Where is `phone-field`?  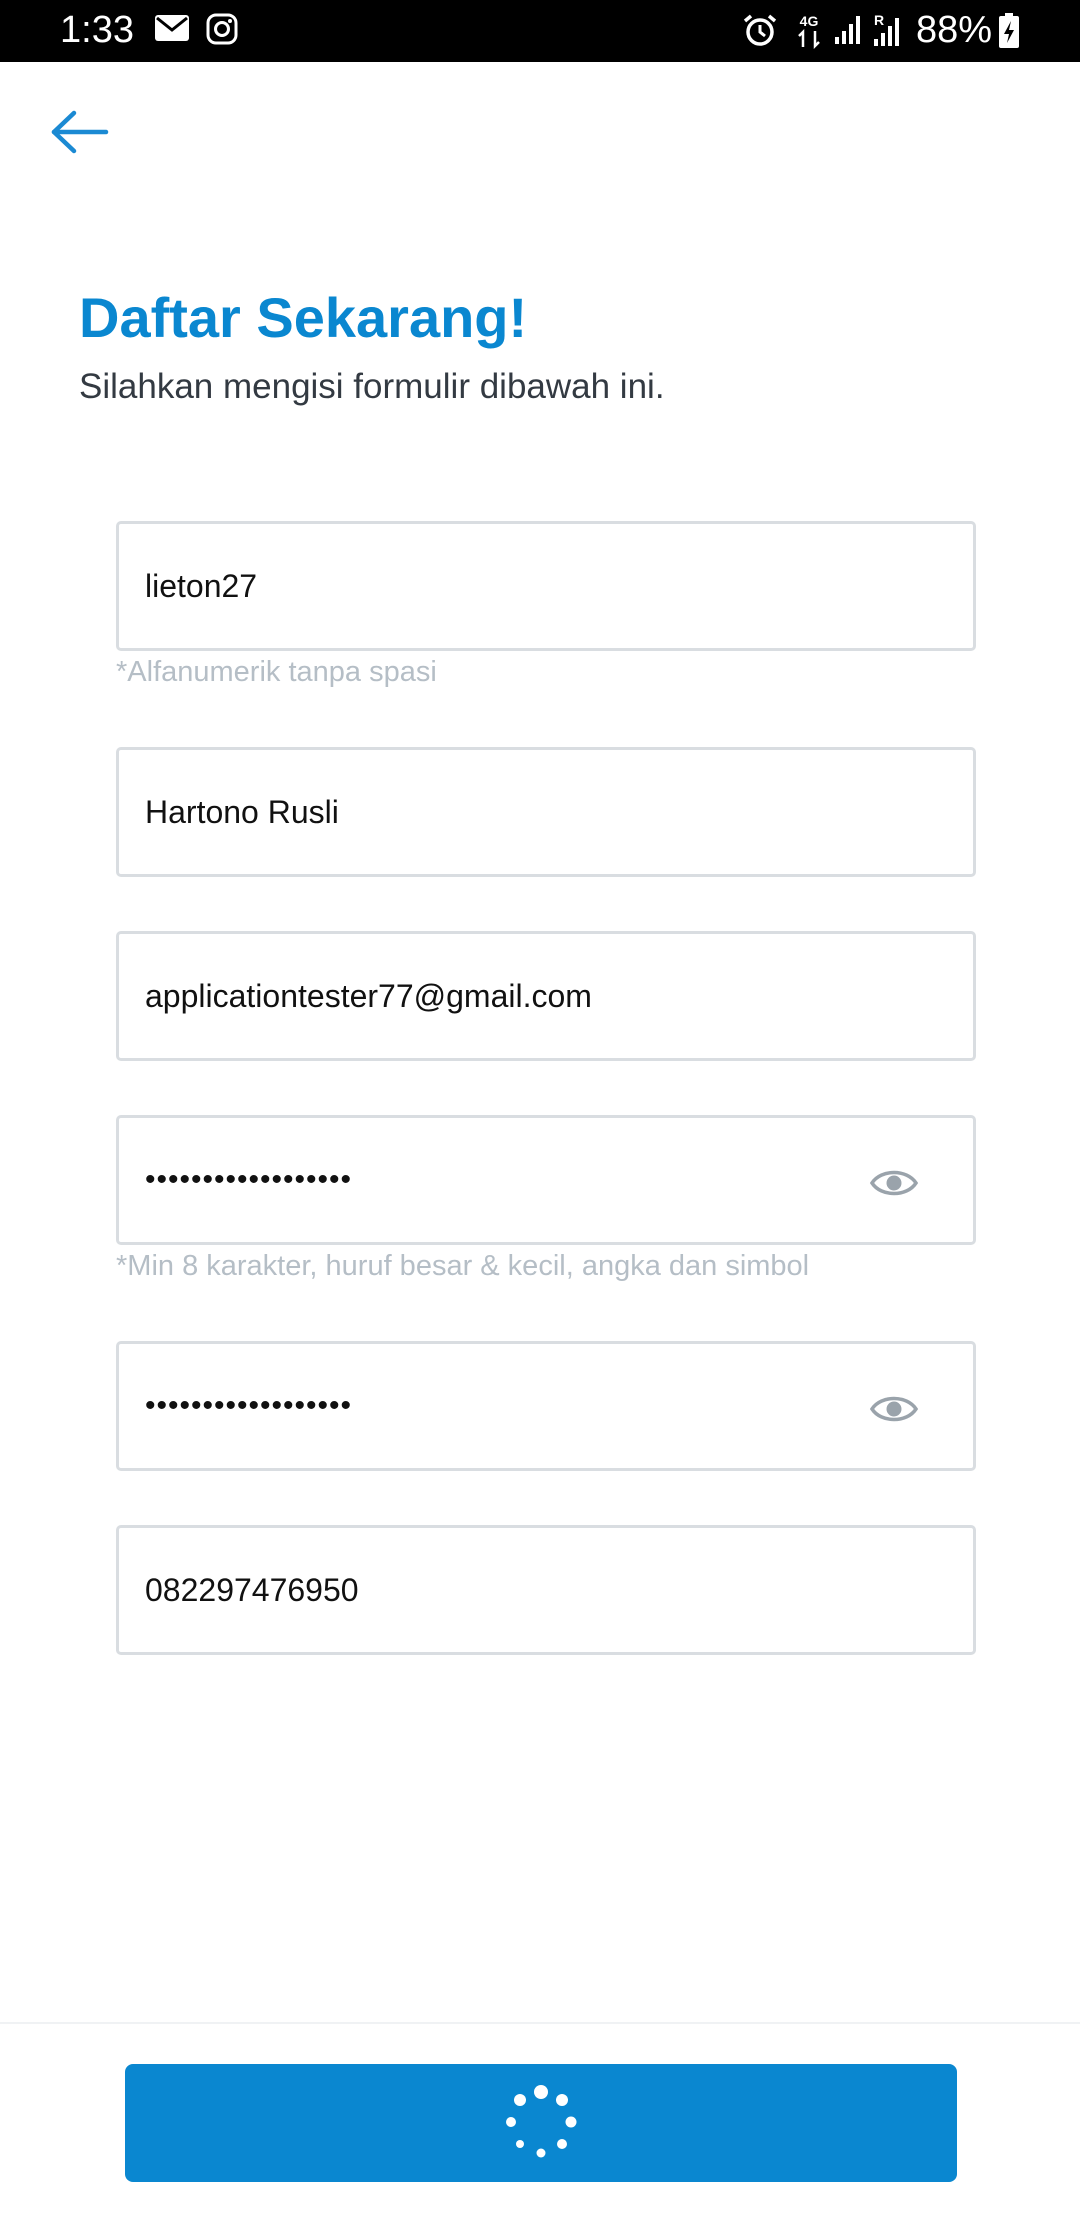 phone-field is located at coordinates (546, 1590).